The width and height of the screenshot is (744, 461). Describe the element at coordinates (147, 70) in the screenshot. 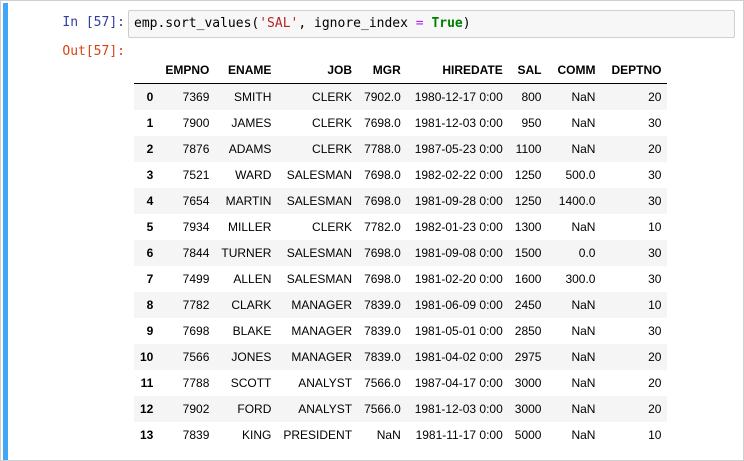

I see `index-header` at that location.